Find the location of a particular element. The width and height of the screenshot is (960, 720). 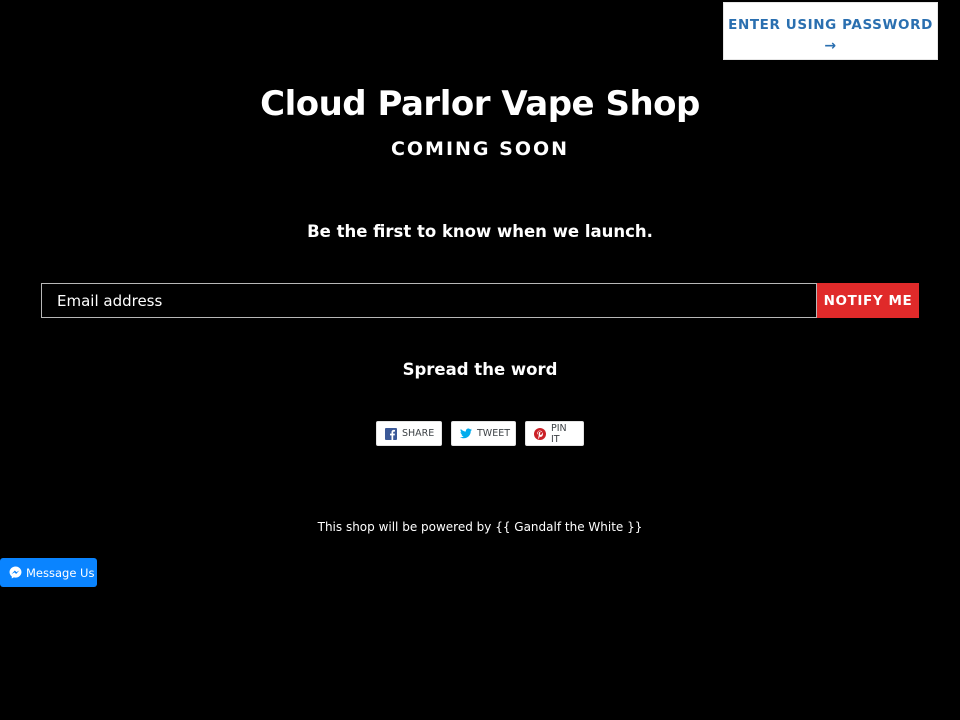

notify-me-button: NOTIFY ME is located at coordinates (868, 300).